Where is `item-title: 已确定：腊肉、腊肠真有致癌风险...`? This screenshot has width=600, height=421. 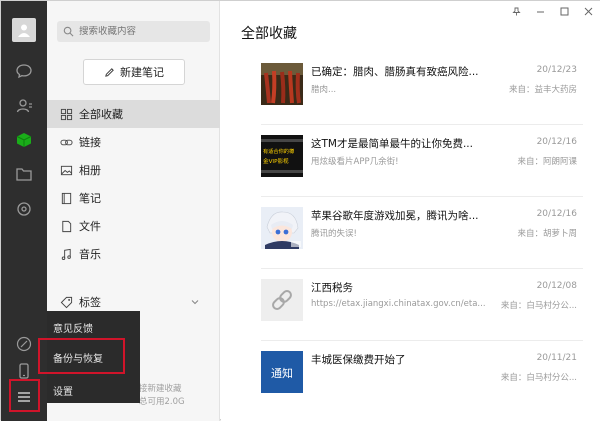 item-title: 已确定：腊肉、腊肠真有致癌风险... is located at coordinates (395, 72).